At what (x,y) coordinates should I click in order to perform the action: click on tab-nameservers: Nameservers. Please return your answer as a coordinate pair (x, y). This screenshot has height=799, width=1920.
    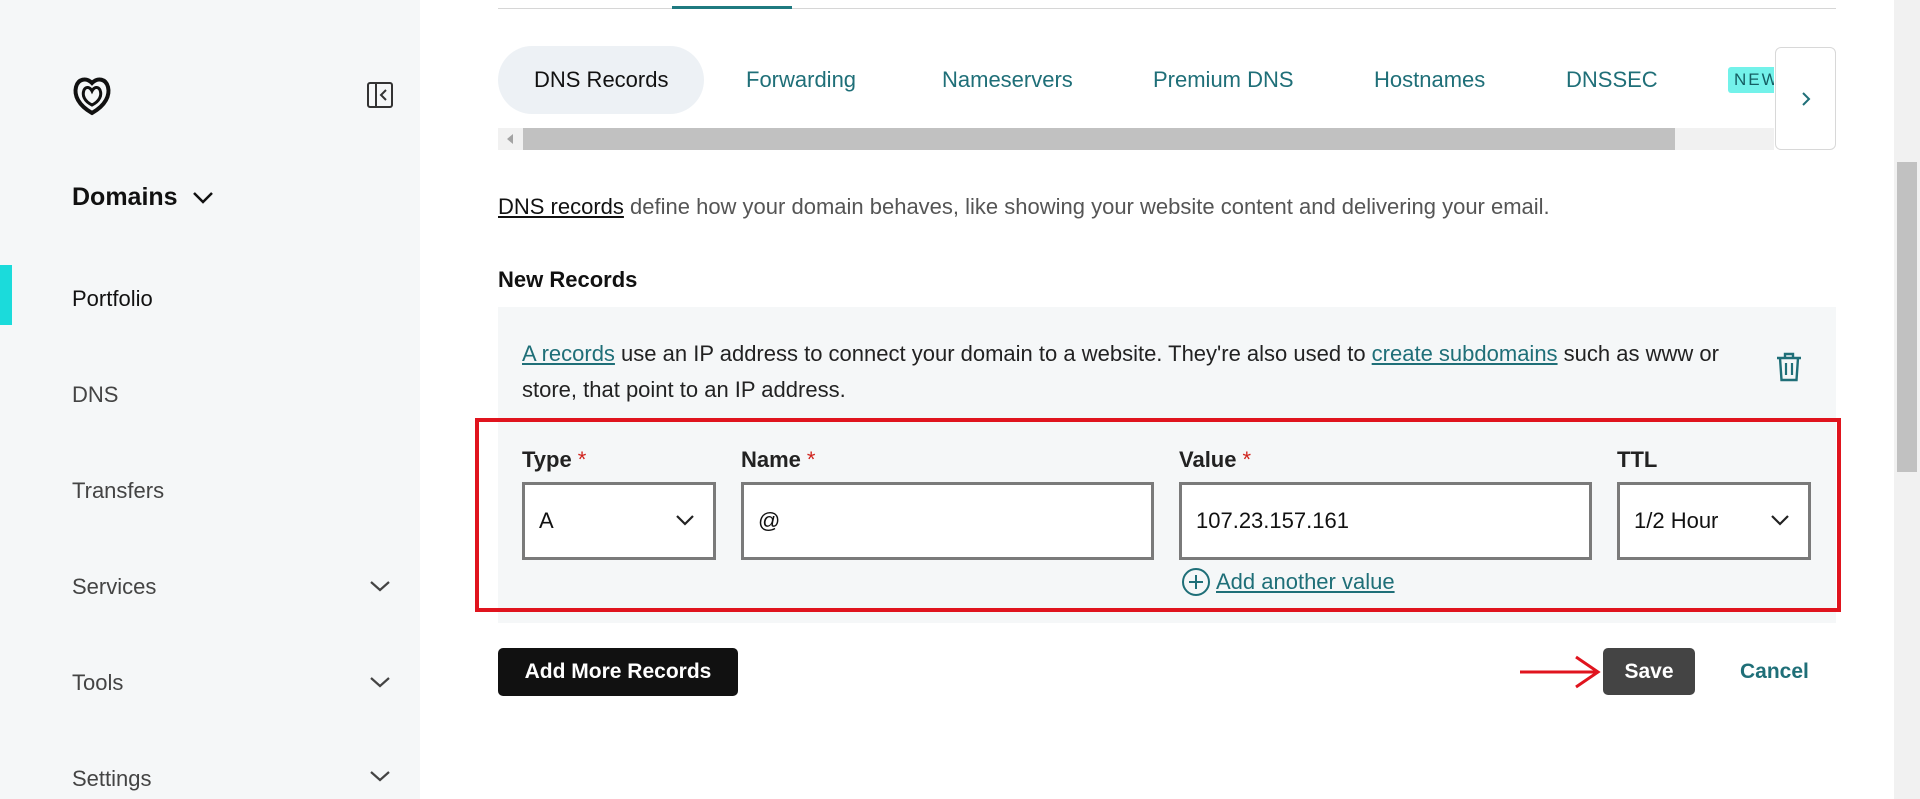
    Looking at the image, I should click on (1007, 80).